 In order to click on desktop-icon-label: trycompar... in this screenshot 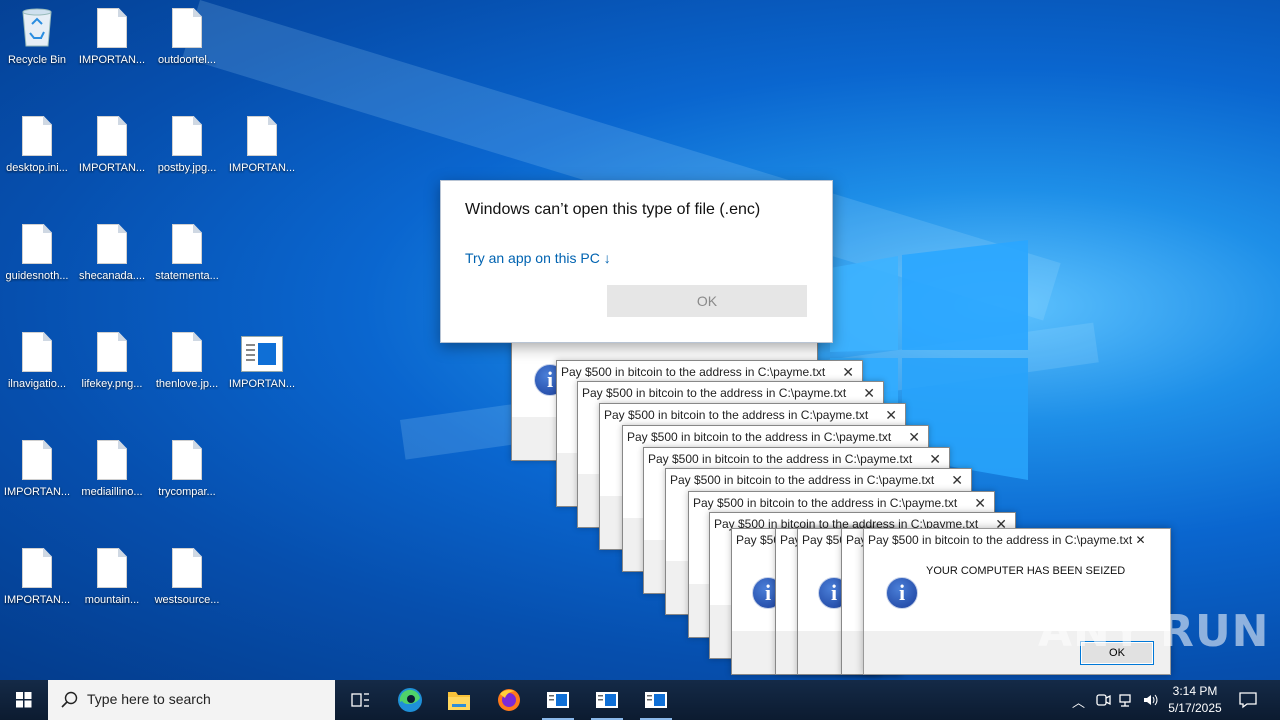, I will do `click(187, 492)`.